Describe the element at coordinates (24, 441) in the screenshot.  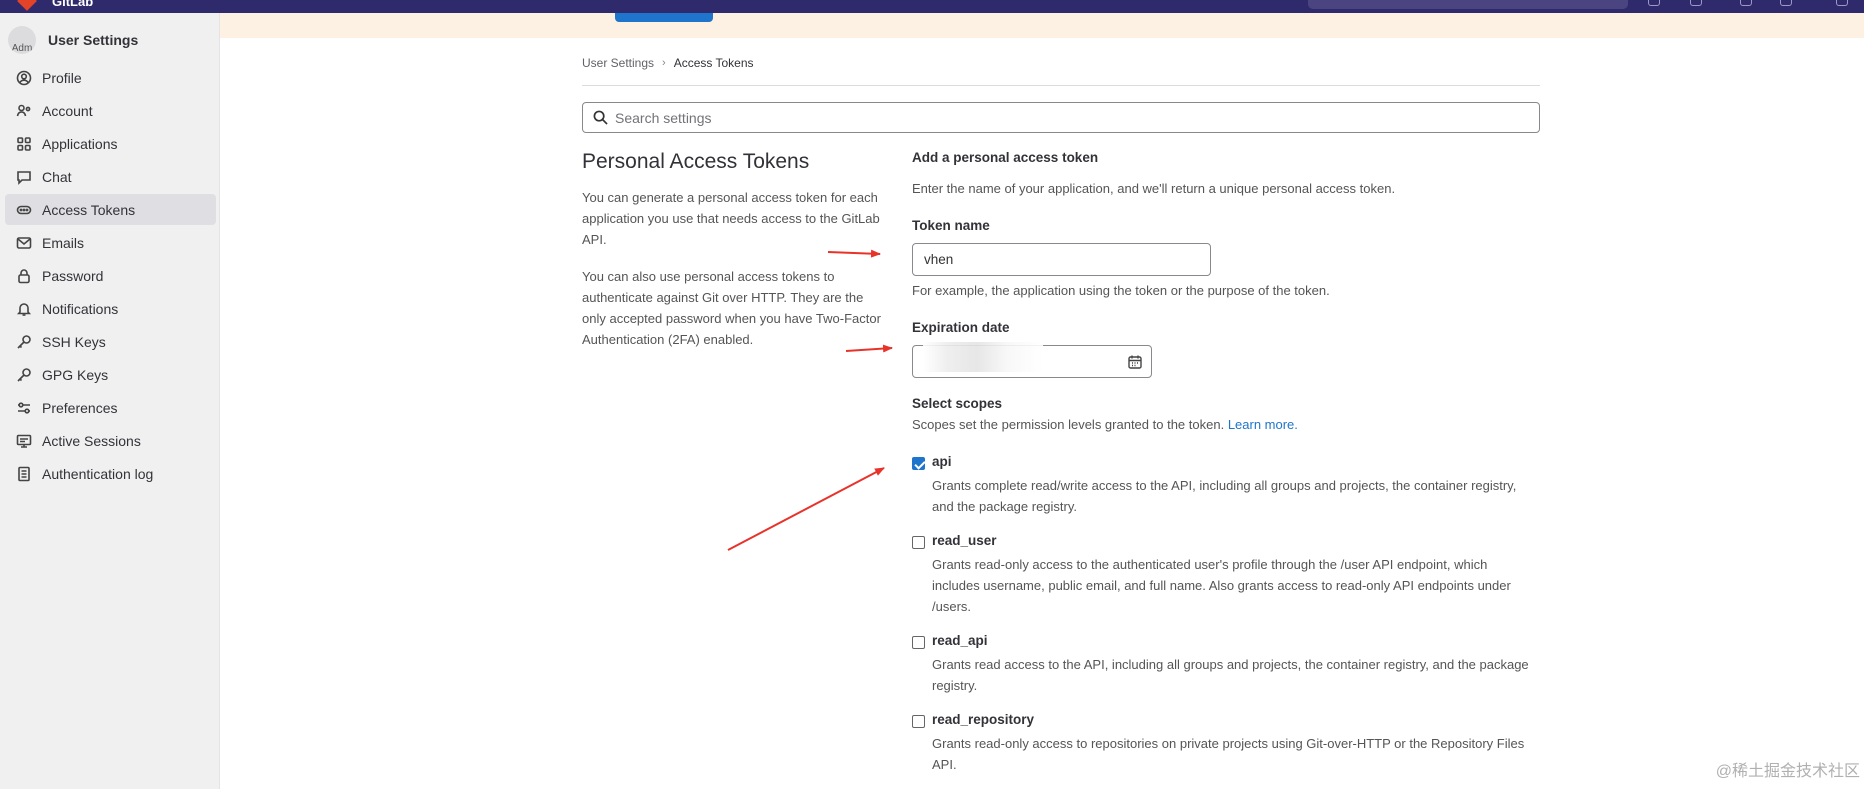
I see `monitor-icon` at that location.